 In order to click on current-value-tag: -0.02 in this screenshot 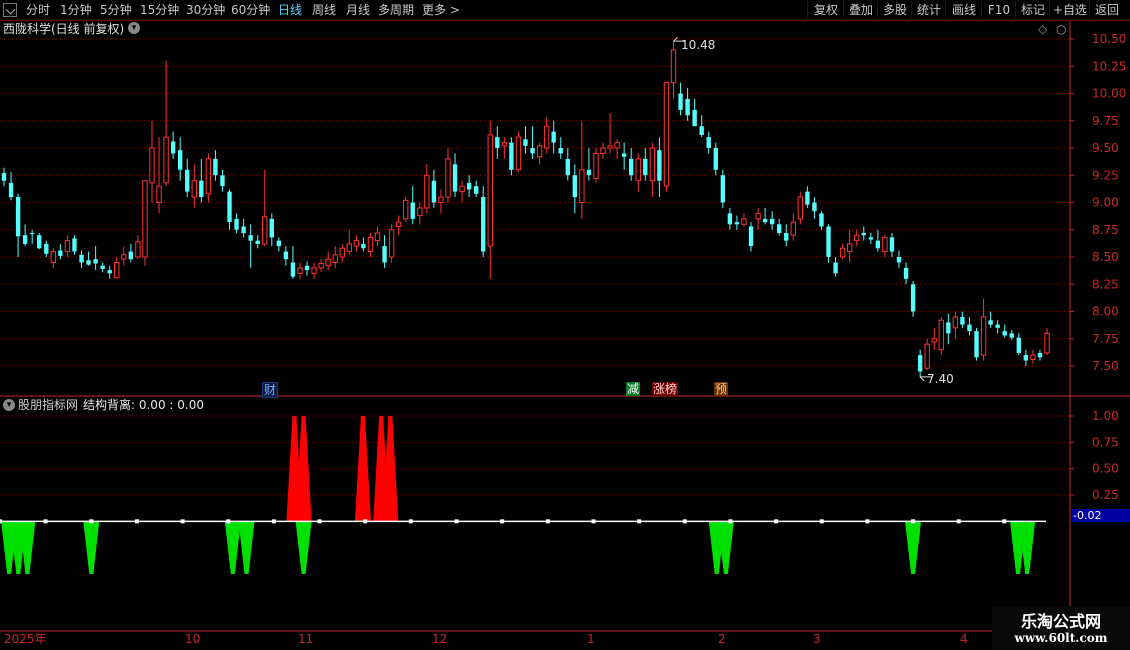, I will do `click(1100, 515)`.